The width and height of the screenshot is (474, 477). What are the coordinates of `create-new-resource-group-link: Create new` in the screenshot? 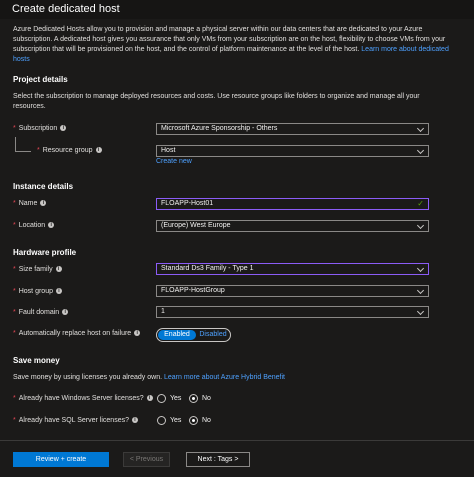 It's located at (174, 161).